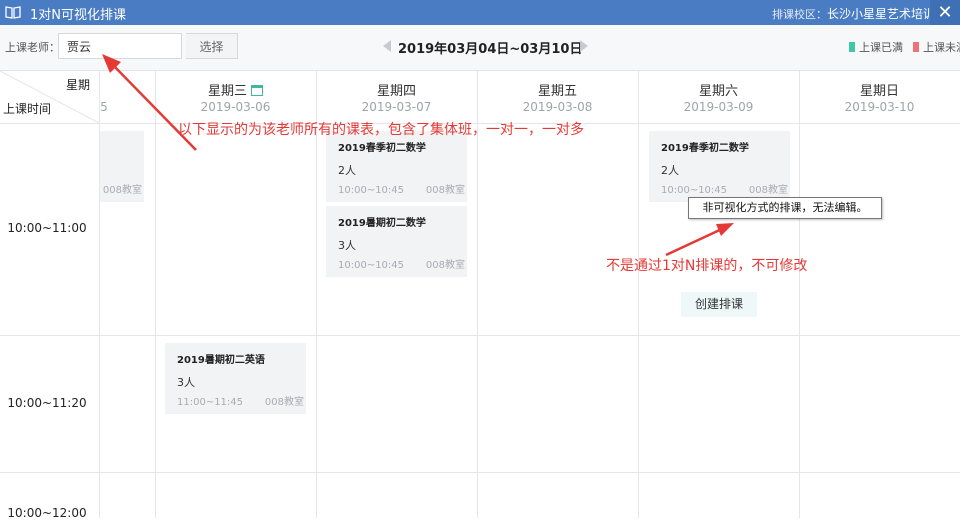  What do you see at coordinates (699, 240) in the screenshot?
I see `arrow-to-tooltip` at bounding box center [699, 240].